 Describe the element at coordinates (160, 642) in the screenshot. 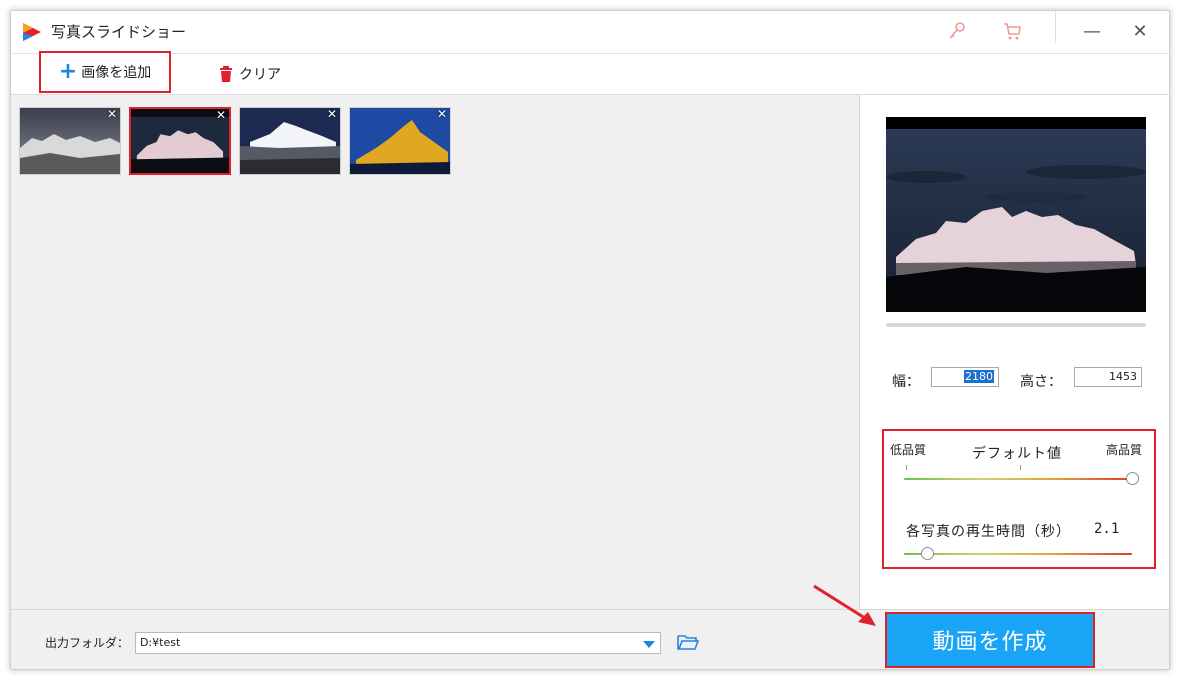

I see `output-folder-path: D:¥test` at that location.